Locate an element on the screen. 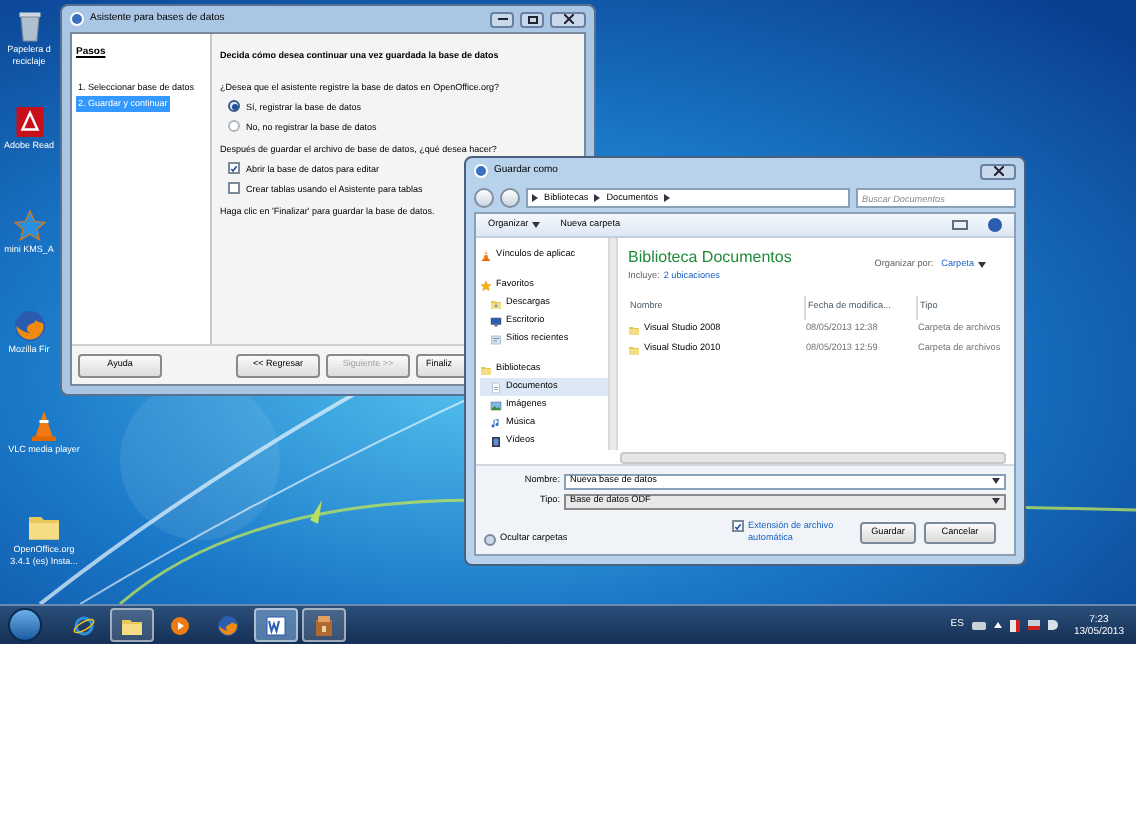  maximize-icon is located at coordinates (532, 19).